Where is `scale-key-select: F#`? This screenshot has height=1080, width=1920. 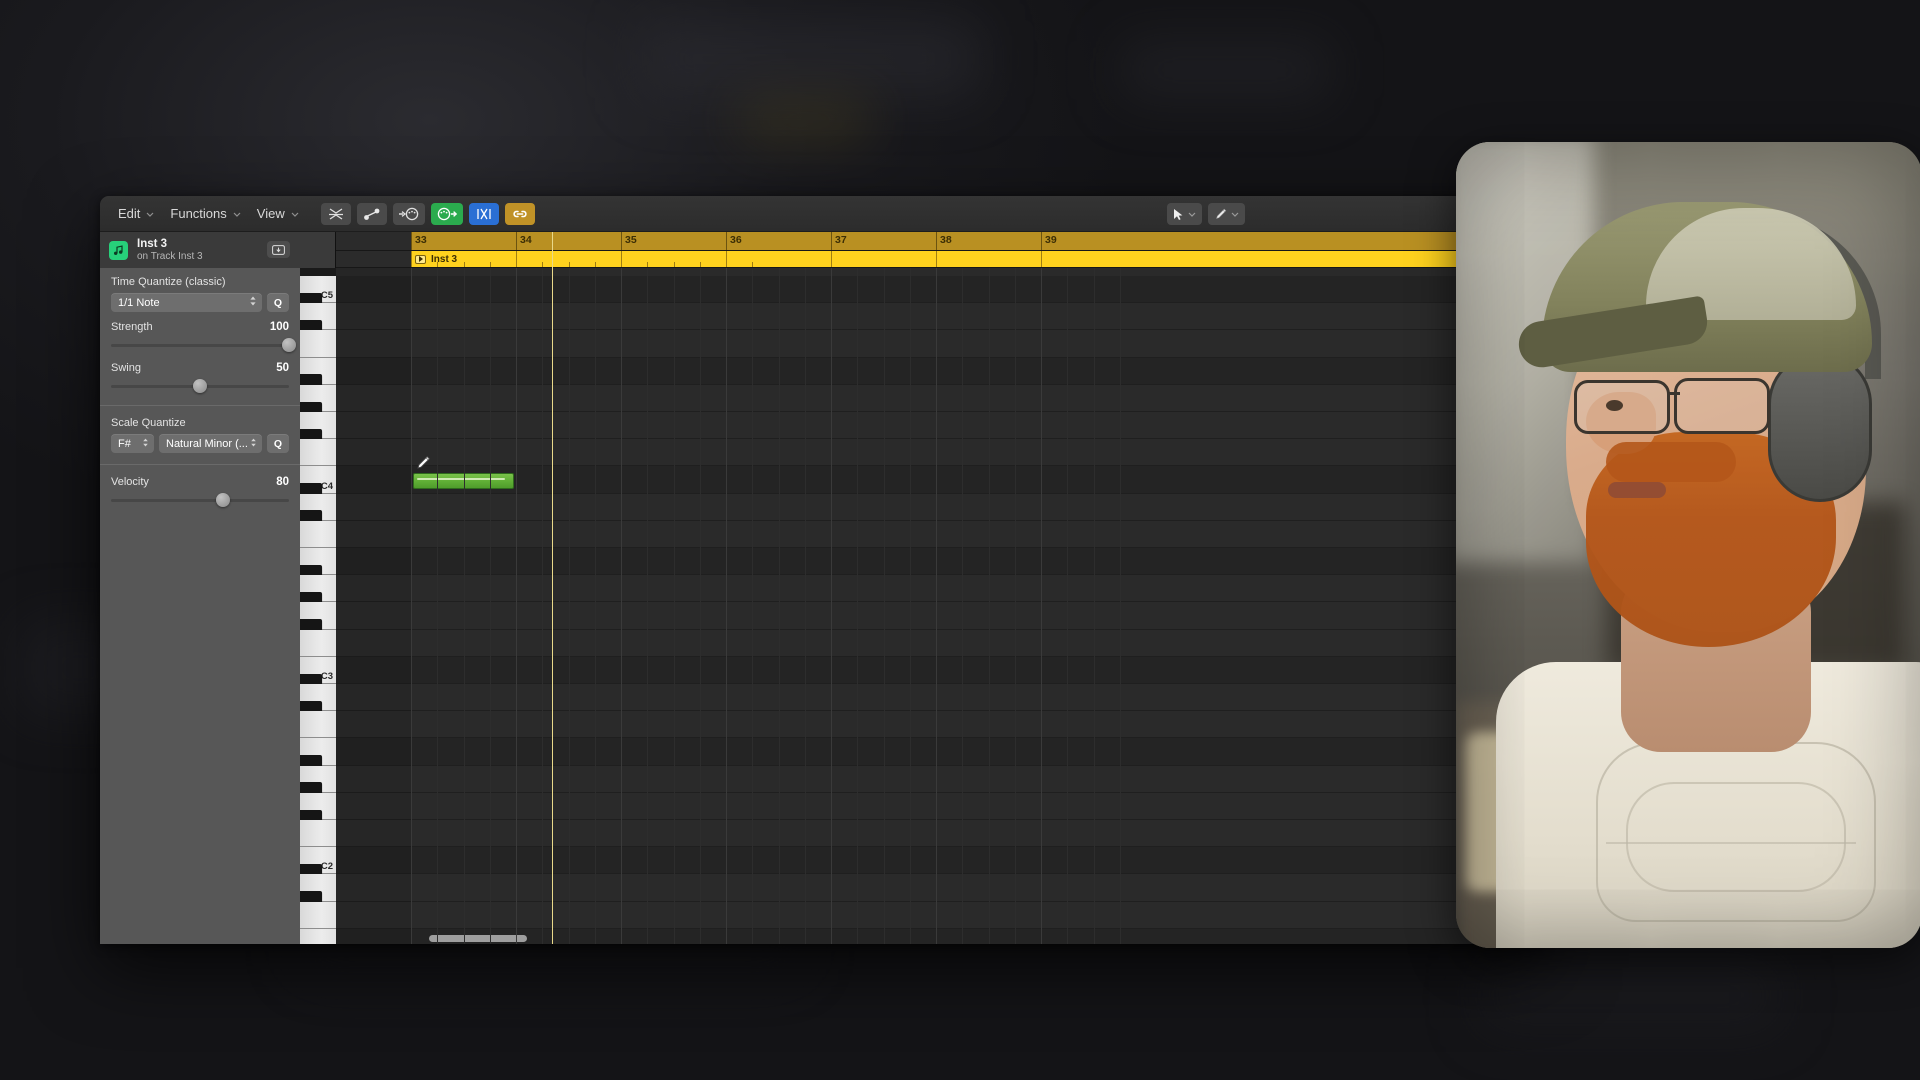 scale-key-select: F# is located at coordinates (132, 443).